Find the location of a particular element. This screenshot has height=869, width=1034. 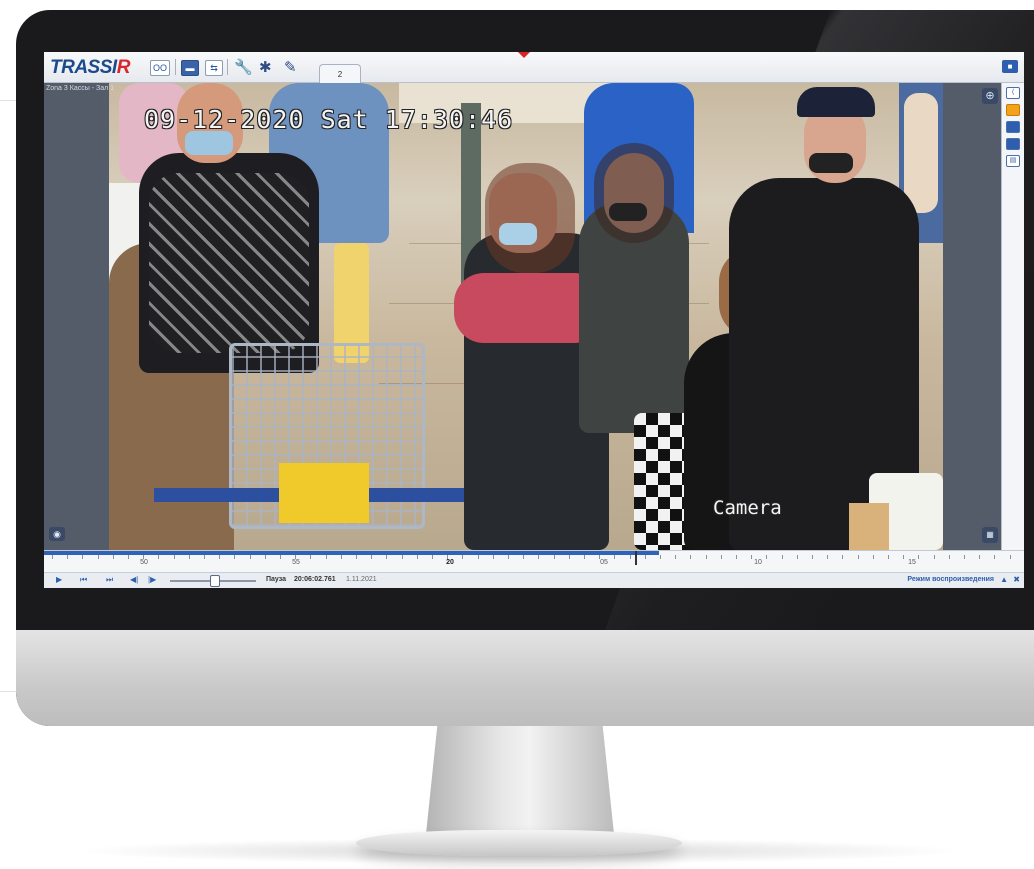

settings-wrench-icon: 🔧 is located at coordinates (243, 67).